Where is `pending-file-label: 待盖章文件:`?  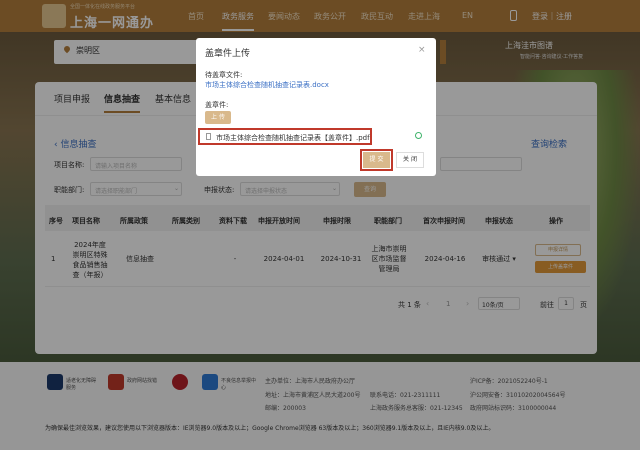
pending-file-label: 待盖章文件: is located at coordinates (224, 75).